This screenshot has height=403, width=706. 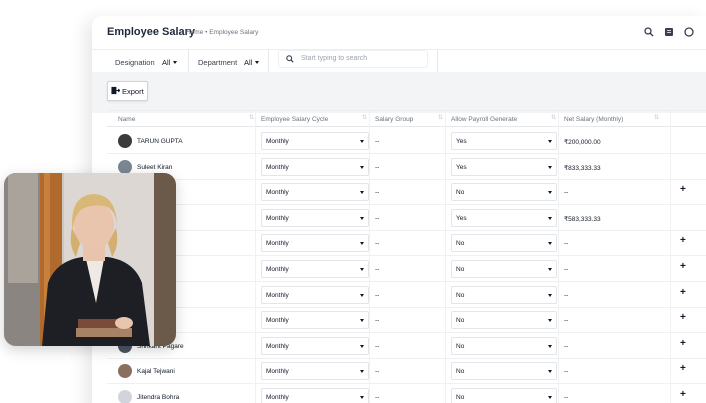 I want to click on page-title: Employee Salary, so click(x=151, y=32).